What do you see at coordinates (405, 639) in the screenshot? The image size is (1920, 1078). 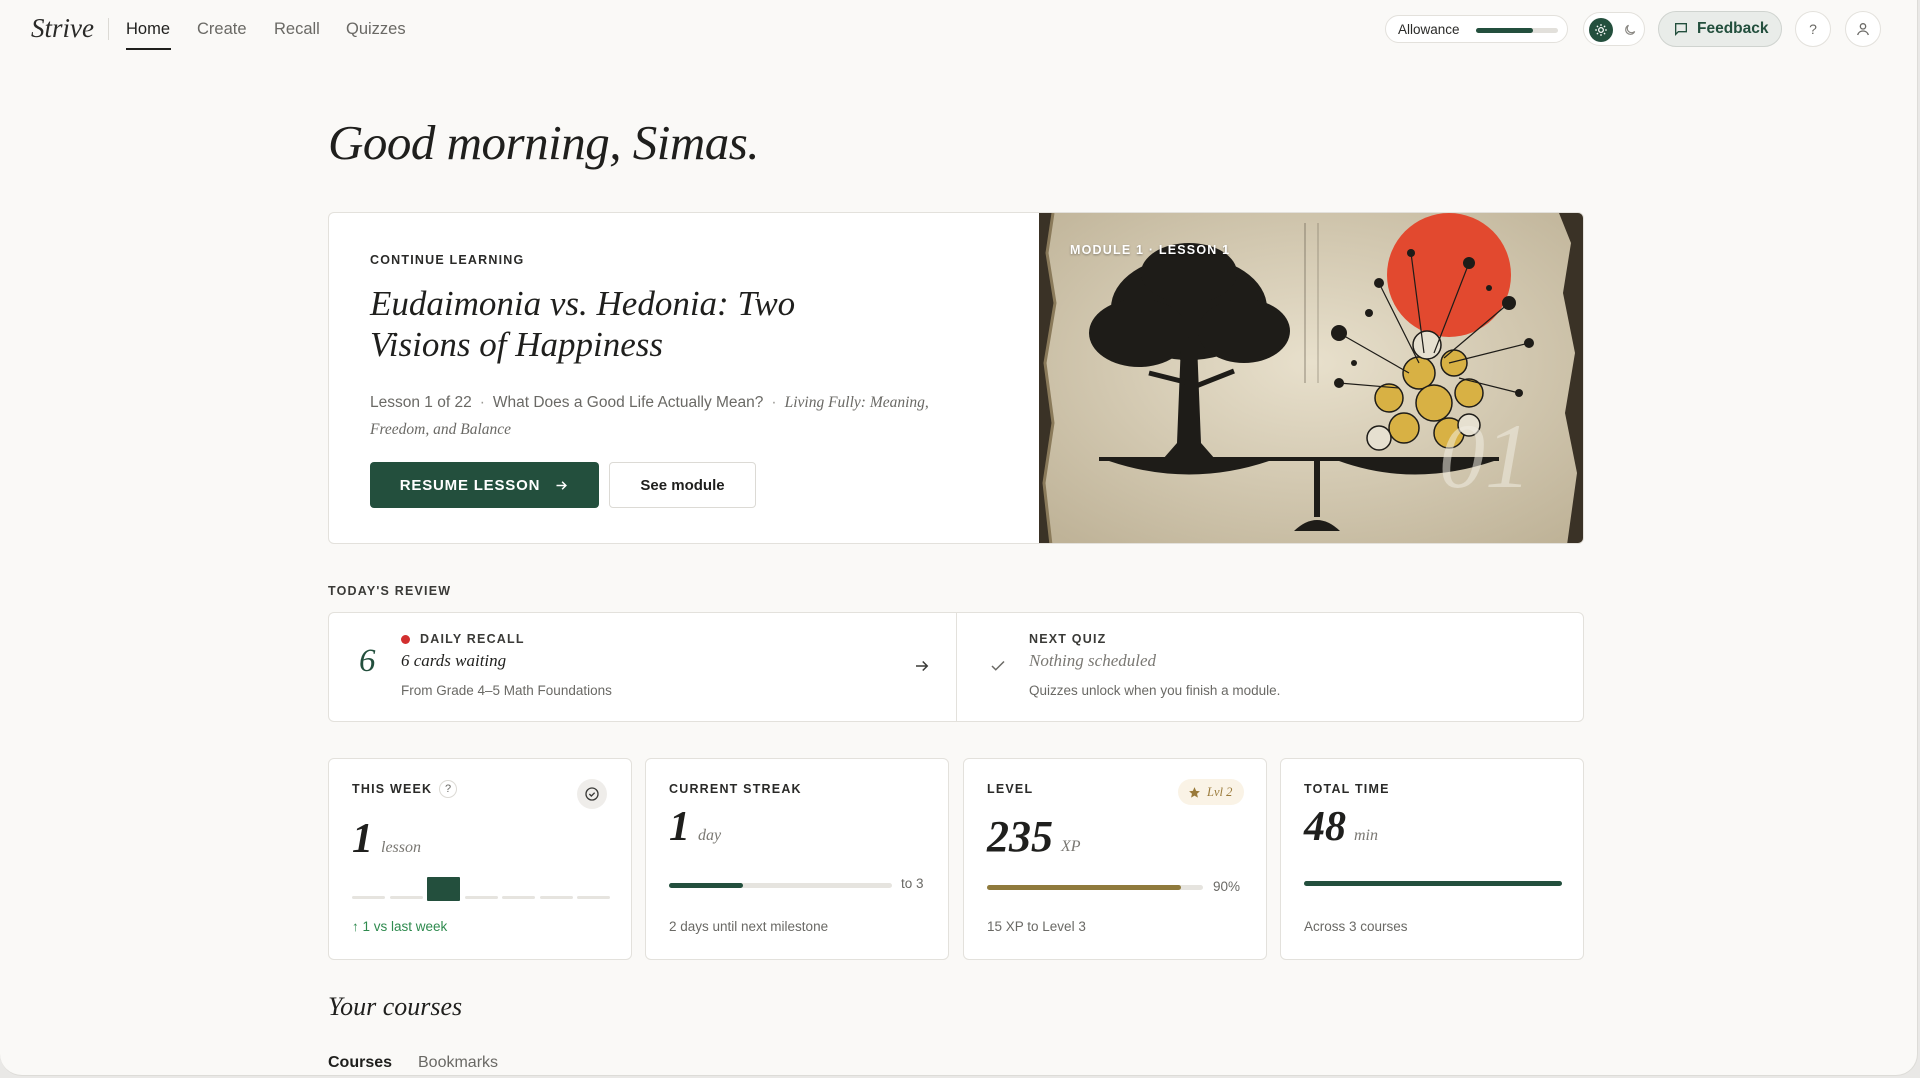 I see `alert-dot-icon` at bounding box center [405, 639].